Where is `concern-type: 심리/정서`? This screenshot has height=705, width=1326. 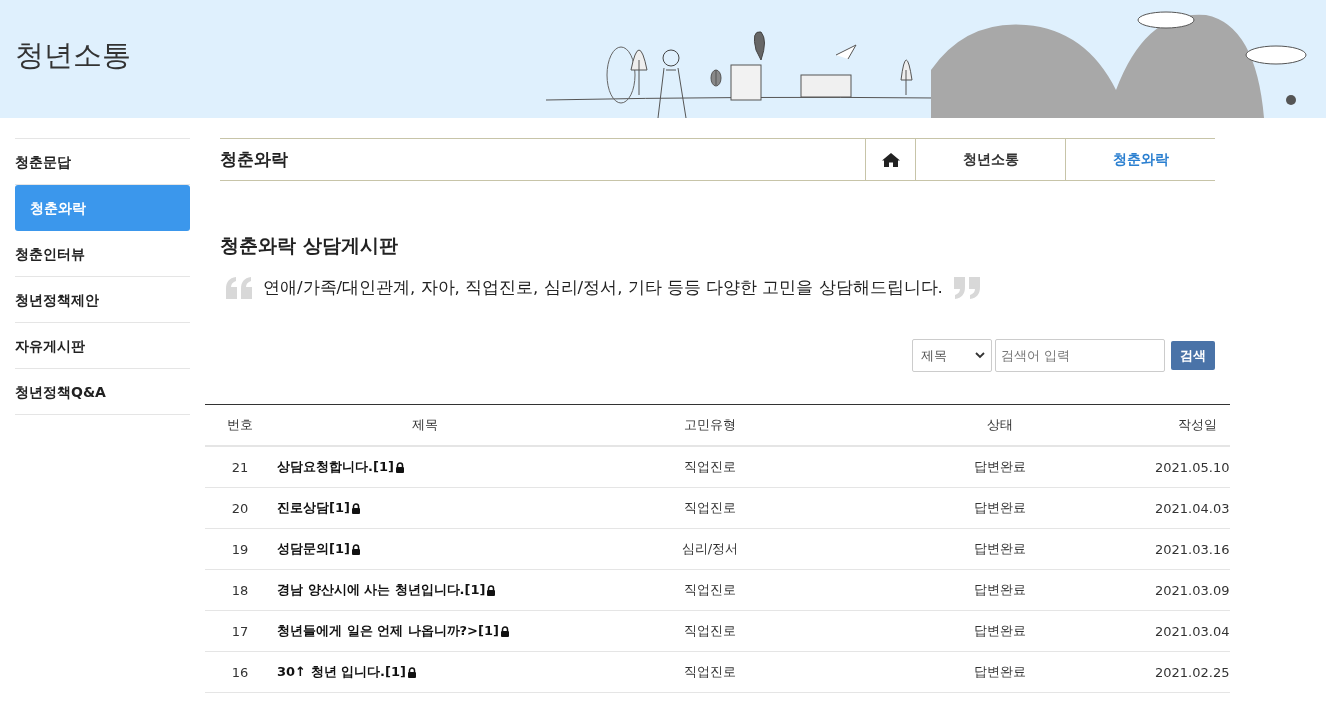
concern-type: 심리/정서 is located at coordinates (710, 549).